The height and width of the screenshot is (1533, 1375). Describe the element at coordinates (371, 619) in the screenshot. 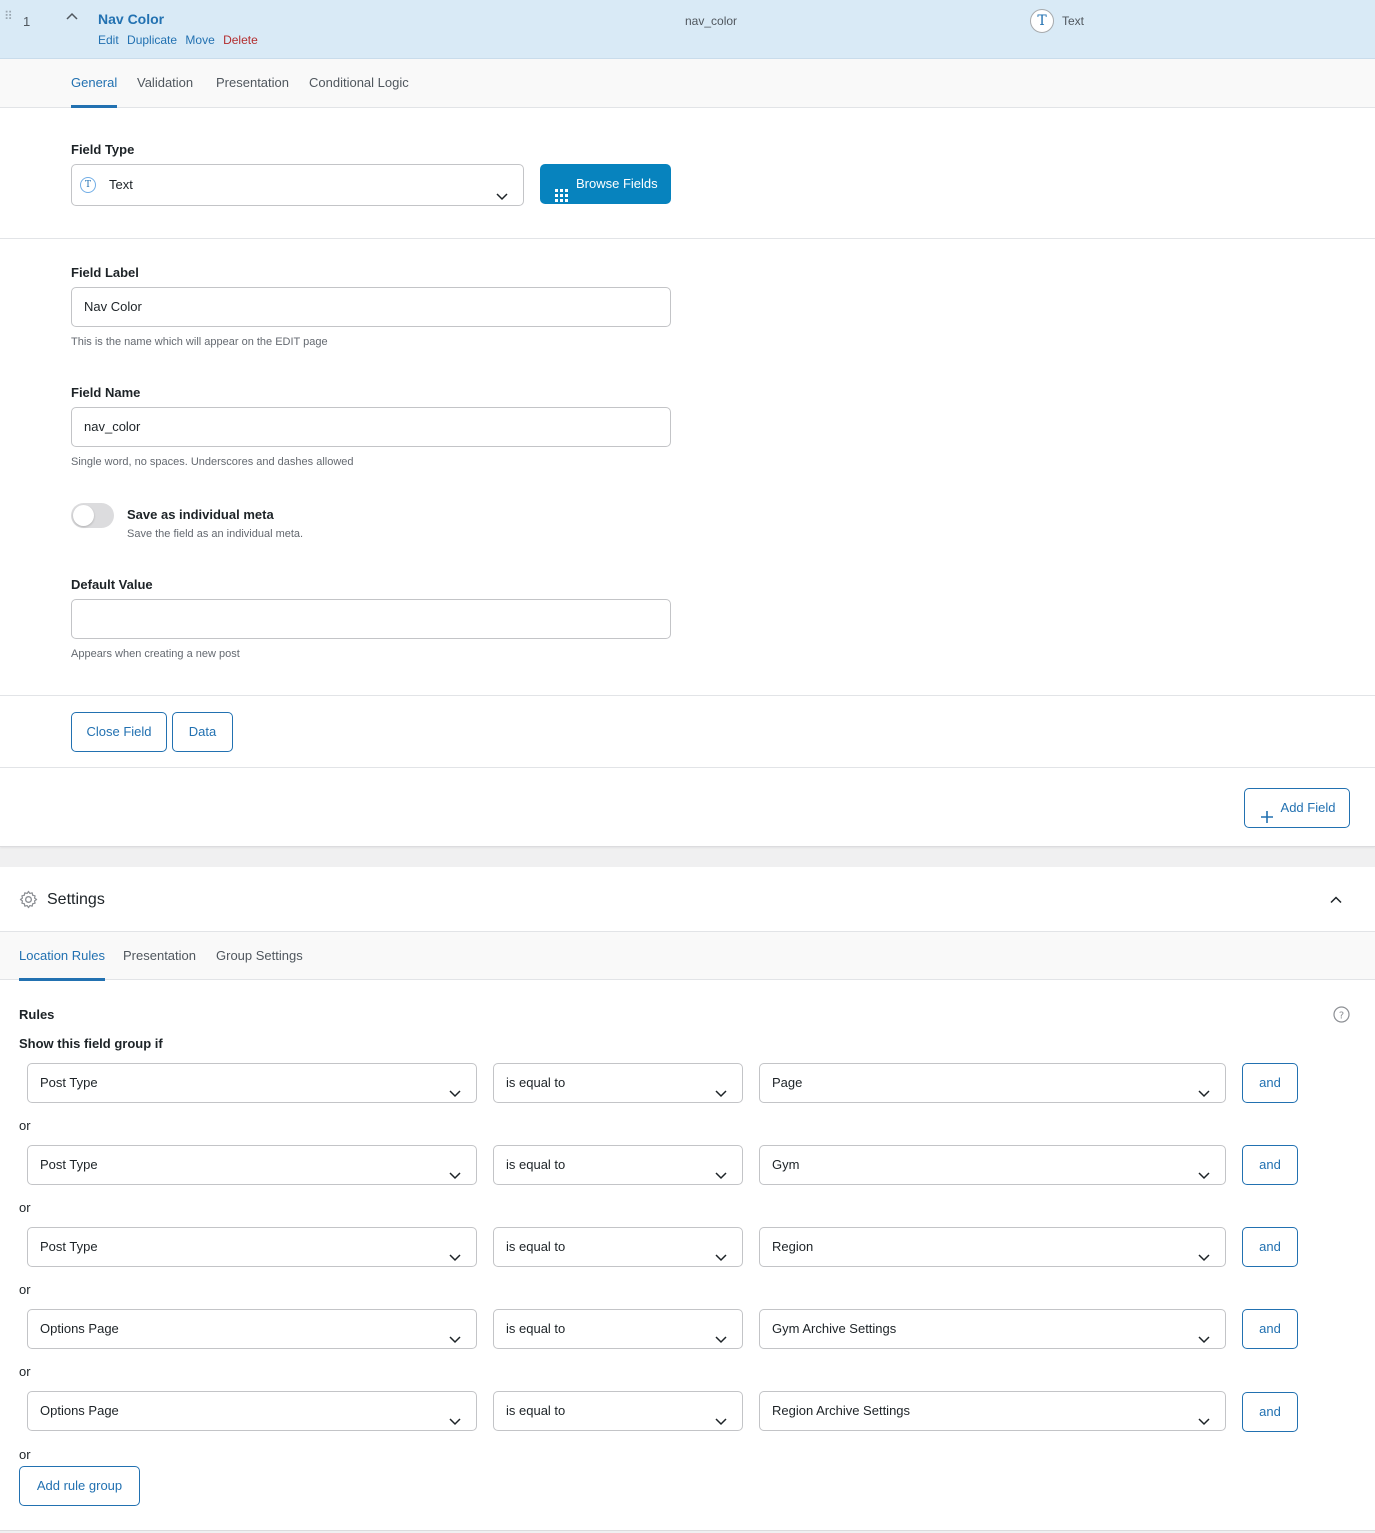

I see `default-value-input` at that location.